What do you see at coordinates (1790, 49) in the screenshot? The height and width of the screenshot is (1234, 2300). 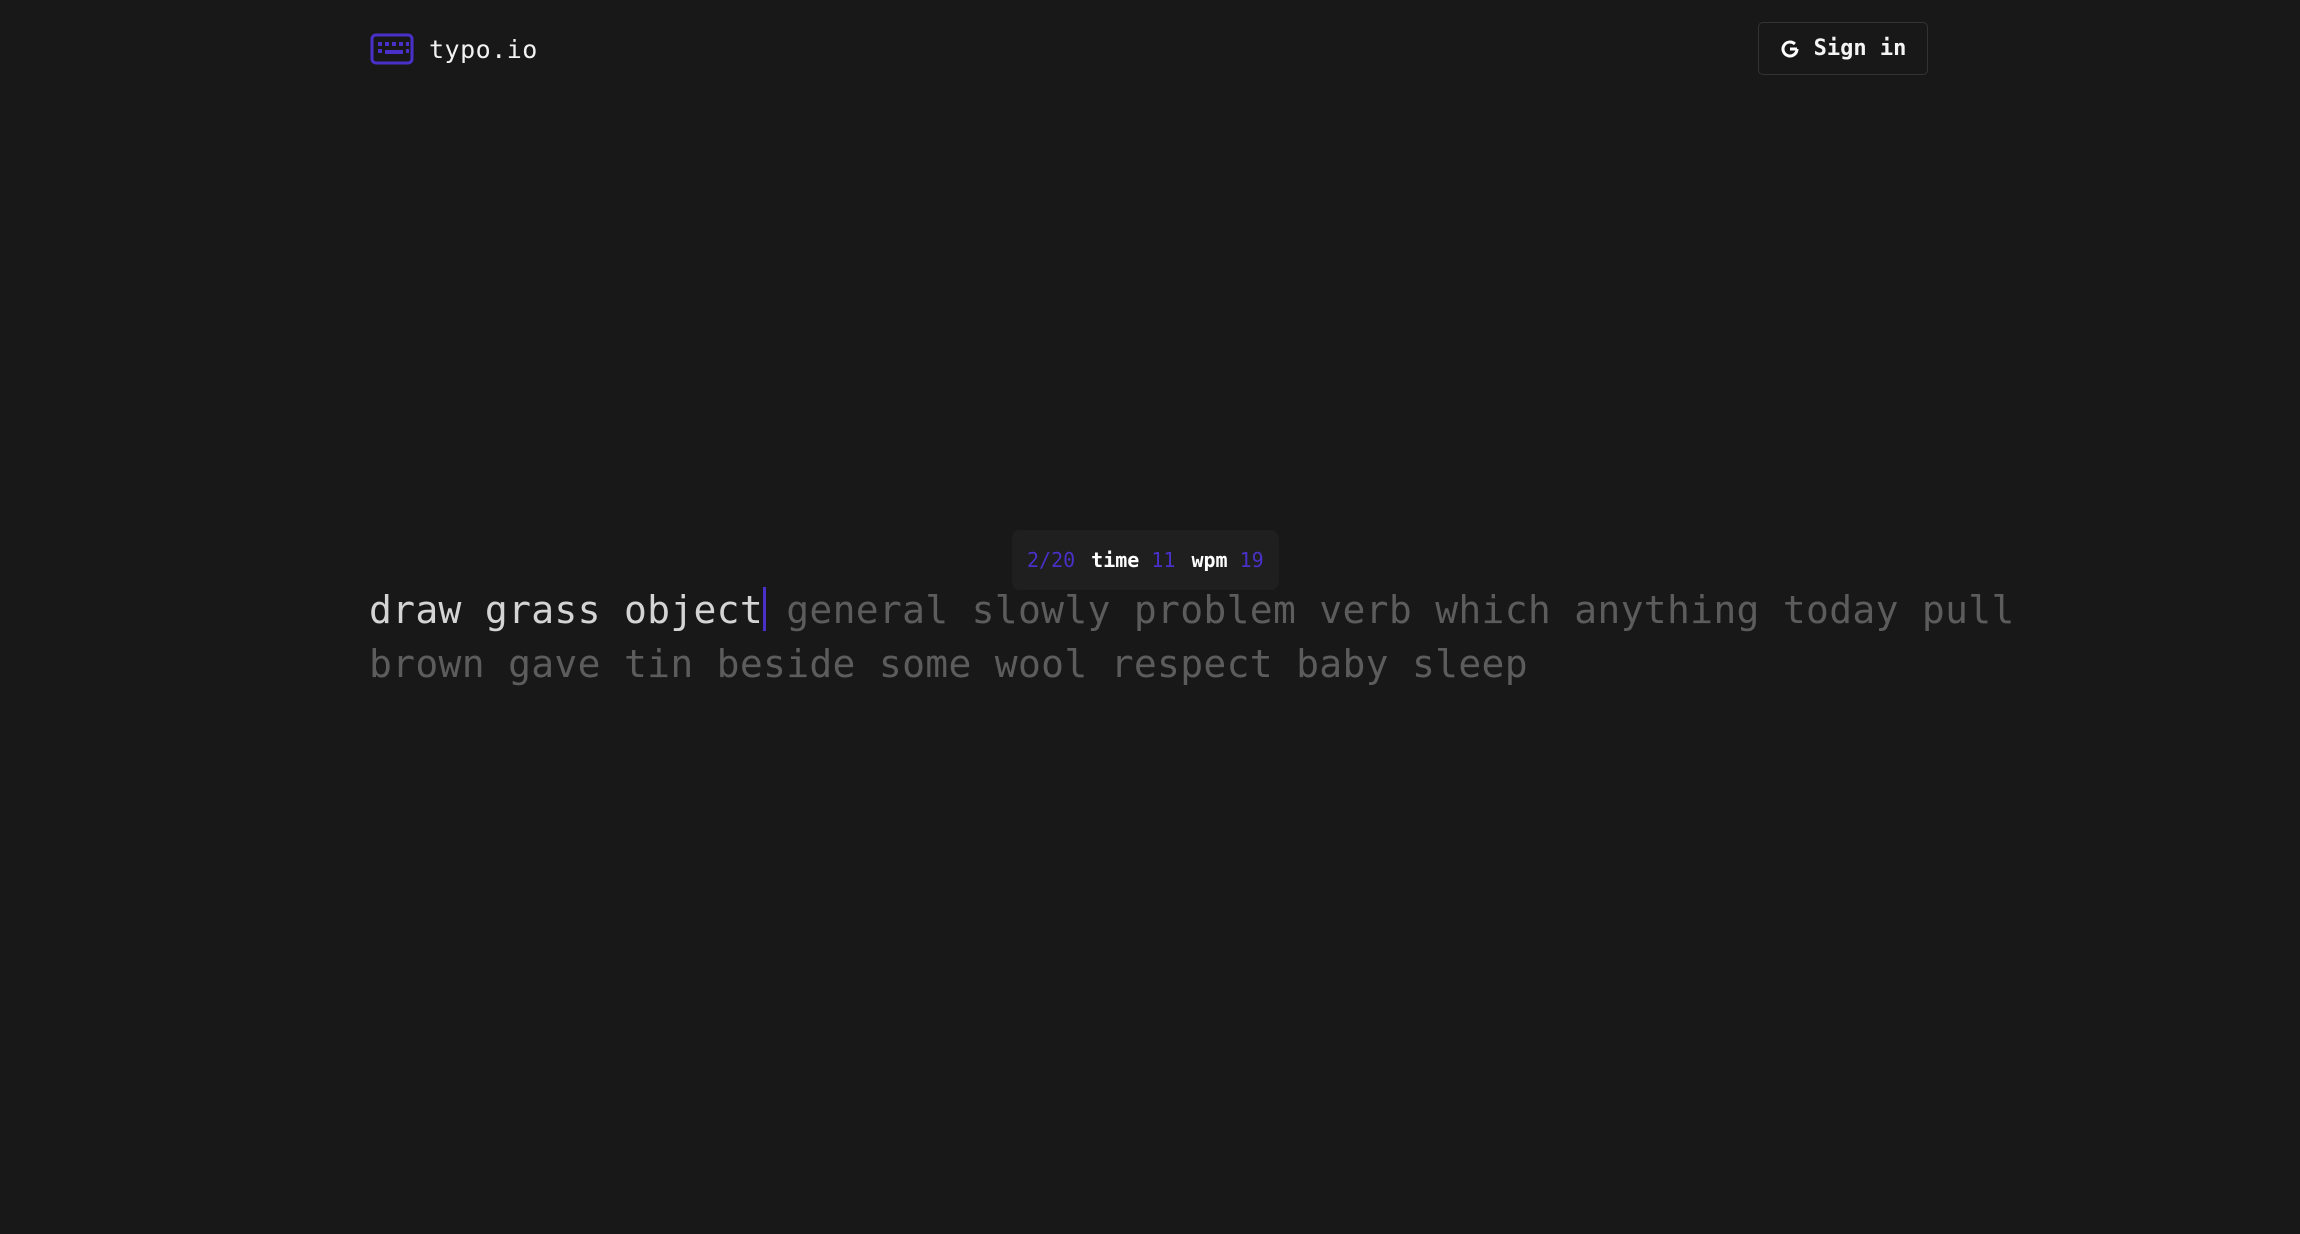 I see `google-icon` at bounding box center [1790, 49].